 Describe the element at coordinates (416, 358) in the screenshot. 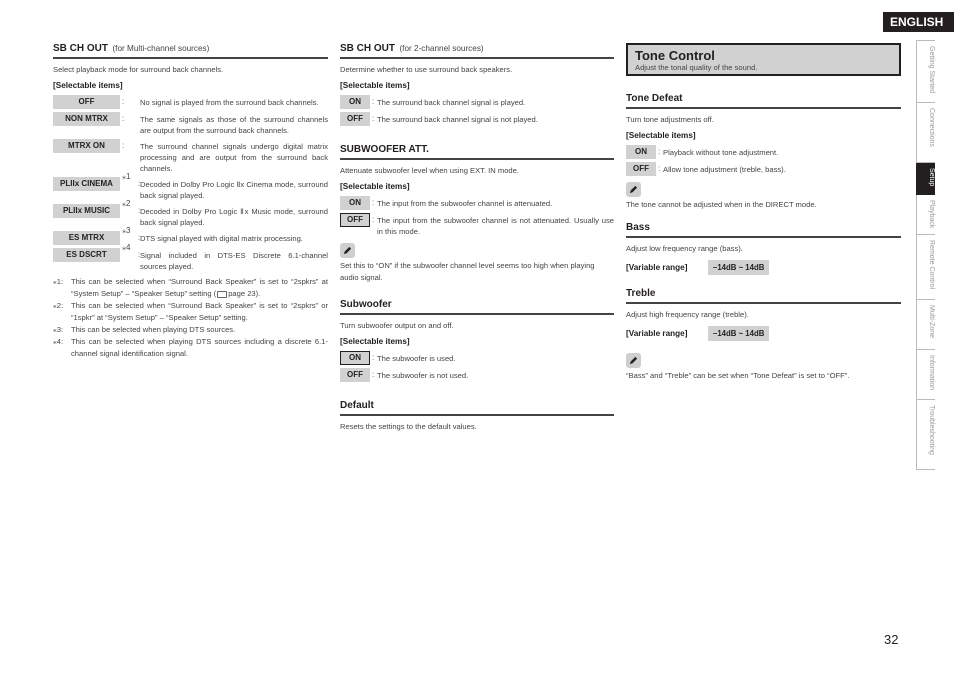

I see `option-text: The subwoofer is used.` at that location.